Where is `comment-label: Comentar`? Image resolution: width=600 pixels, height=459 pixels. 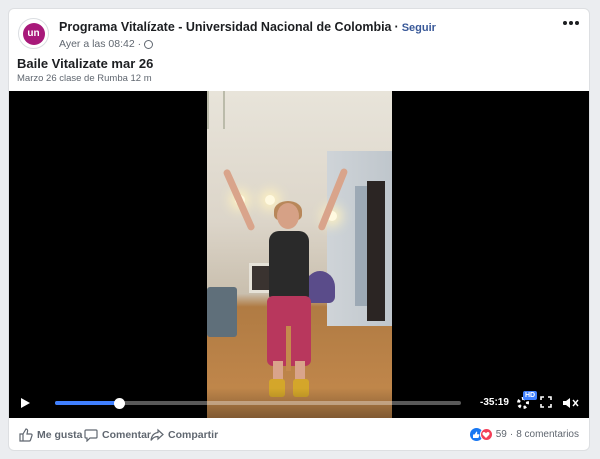
comment-label: Comentar is located at coordinates (127, 435).